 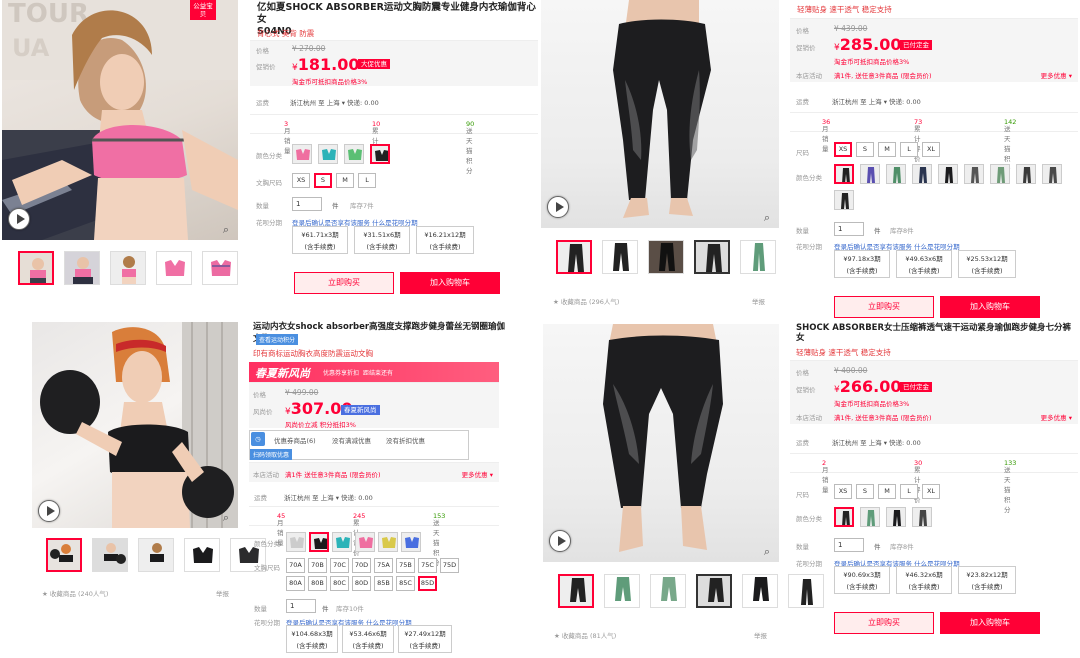 I want to click on installment-option: ¥53.46x6期 (含手续费), so click(x=368, y=639).